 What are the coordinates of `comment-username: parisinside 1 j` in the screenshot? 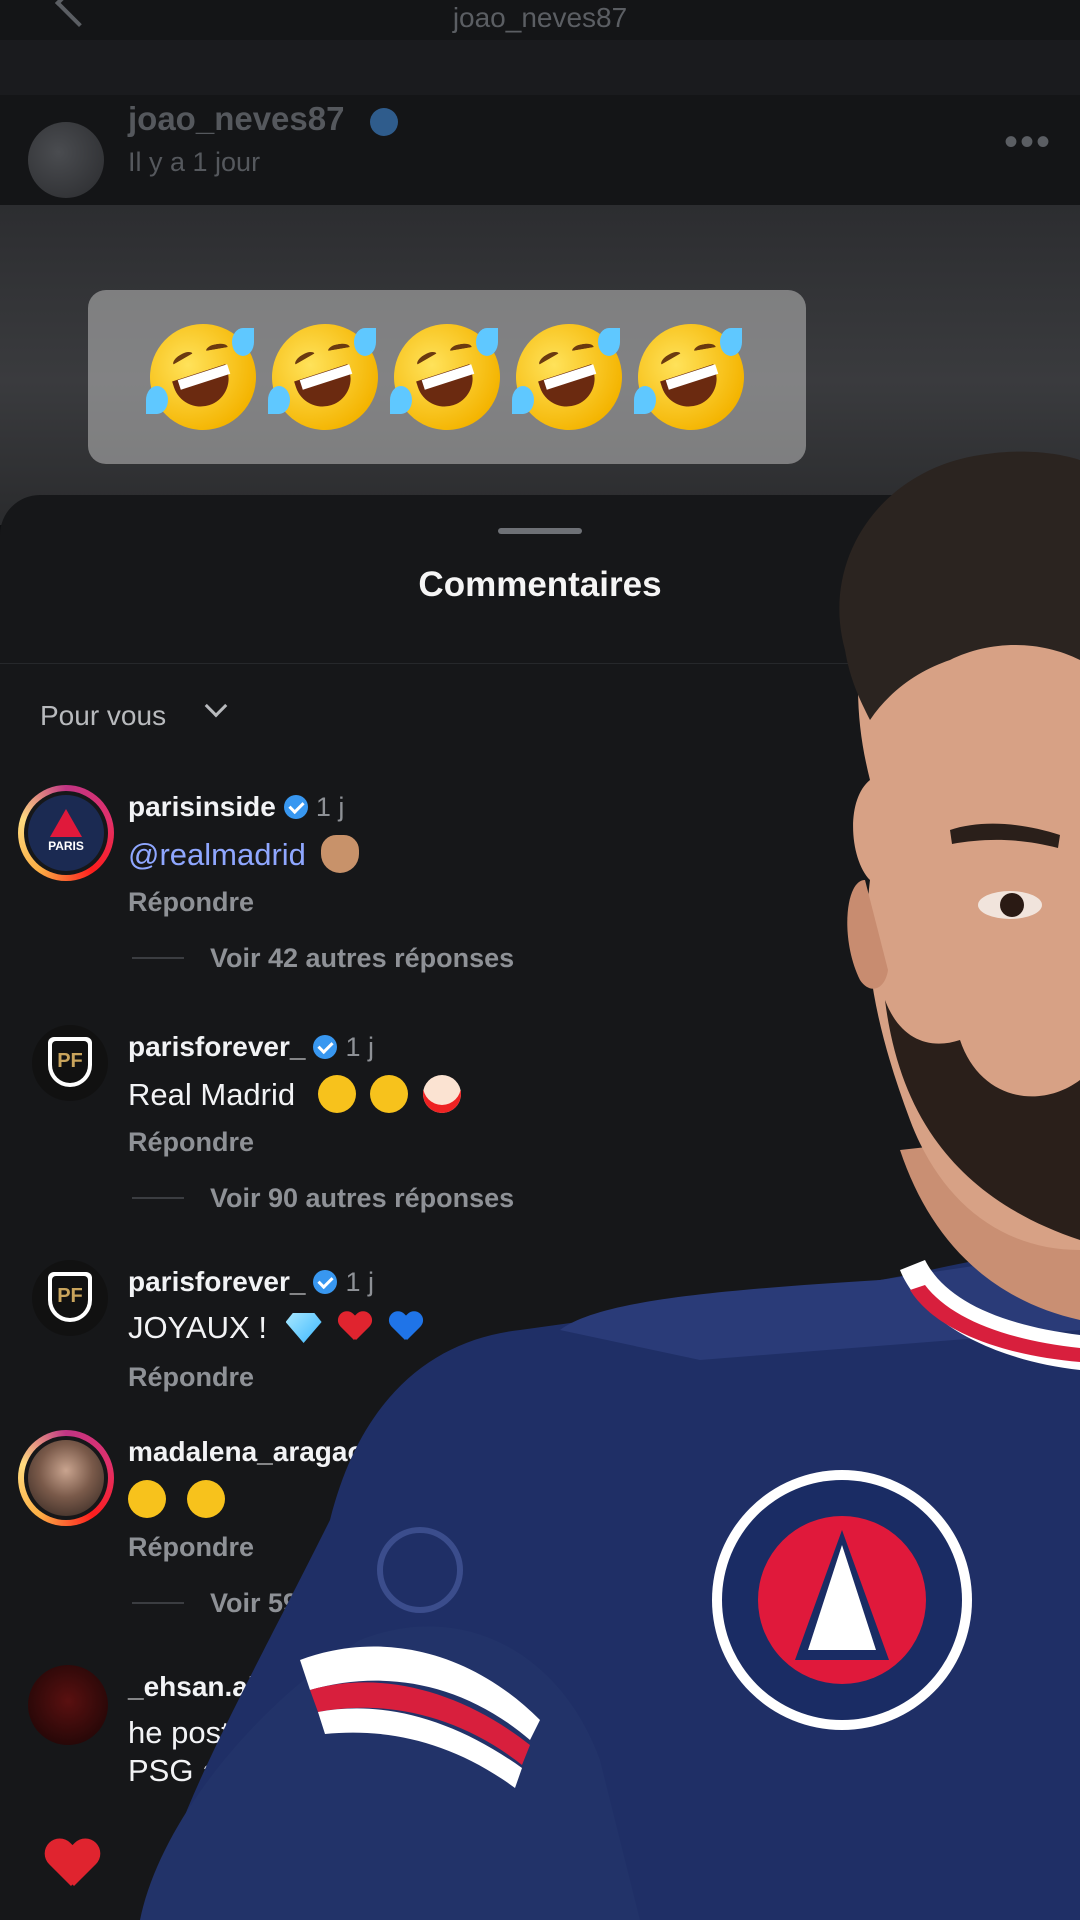 It's located at (236, 807).